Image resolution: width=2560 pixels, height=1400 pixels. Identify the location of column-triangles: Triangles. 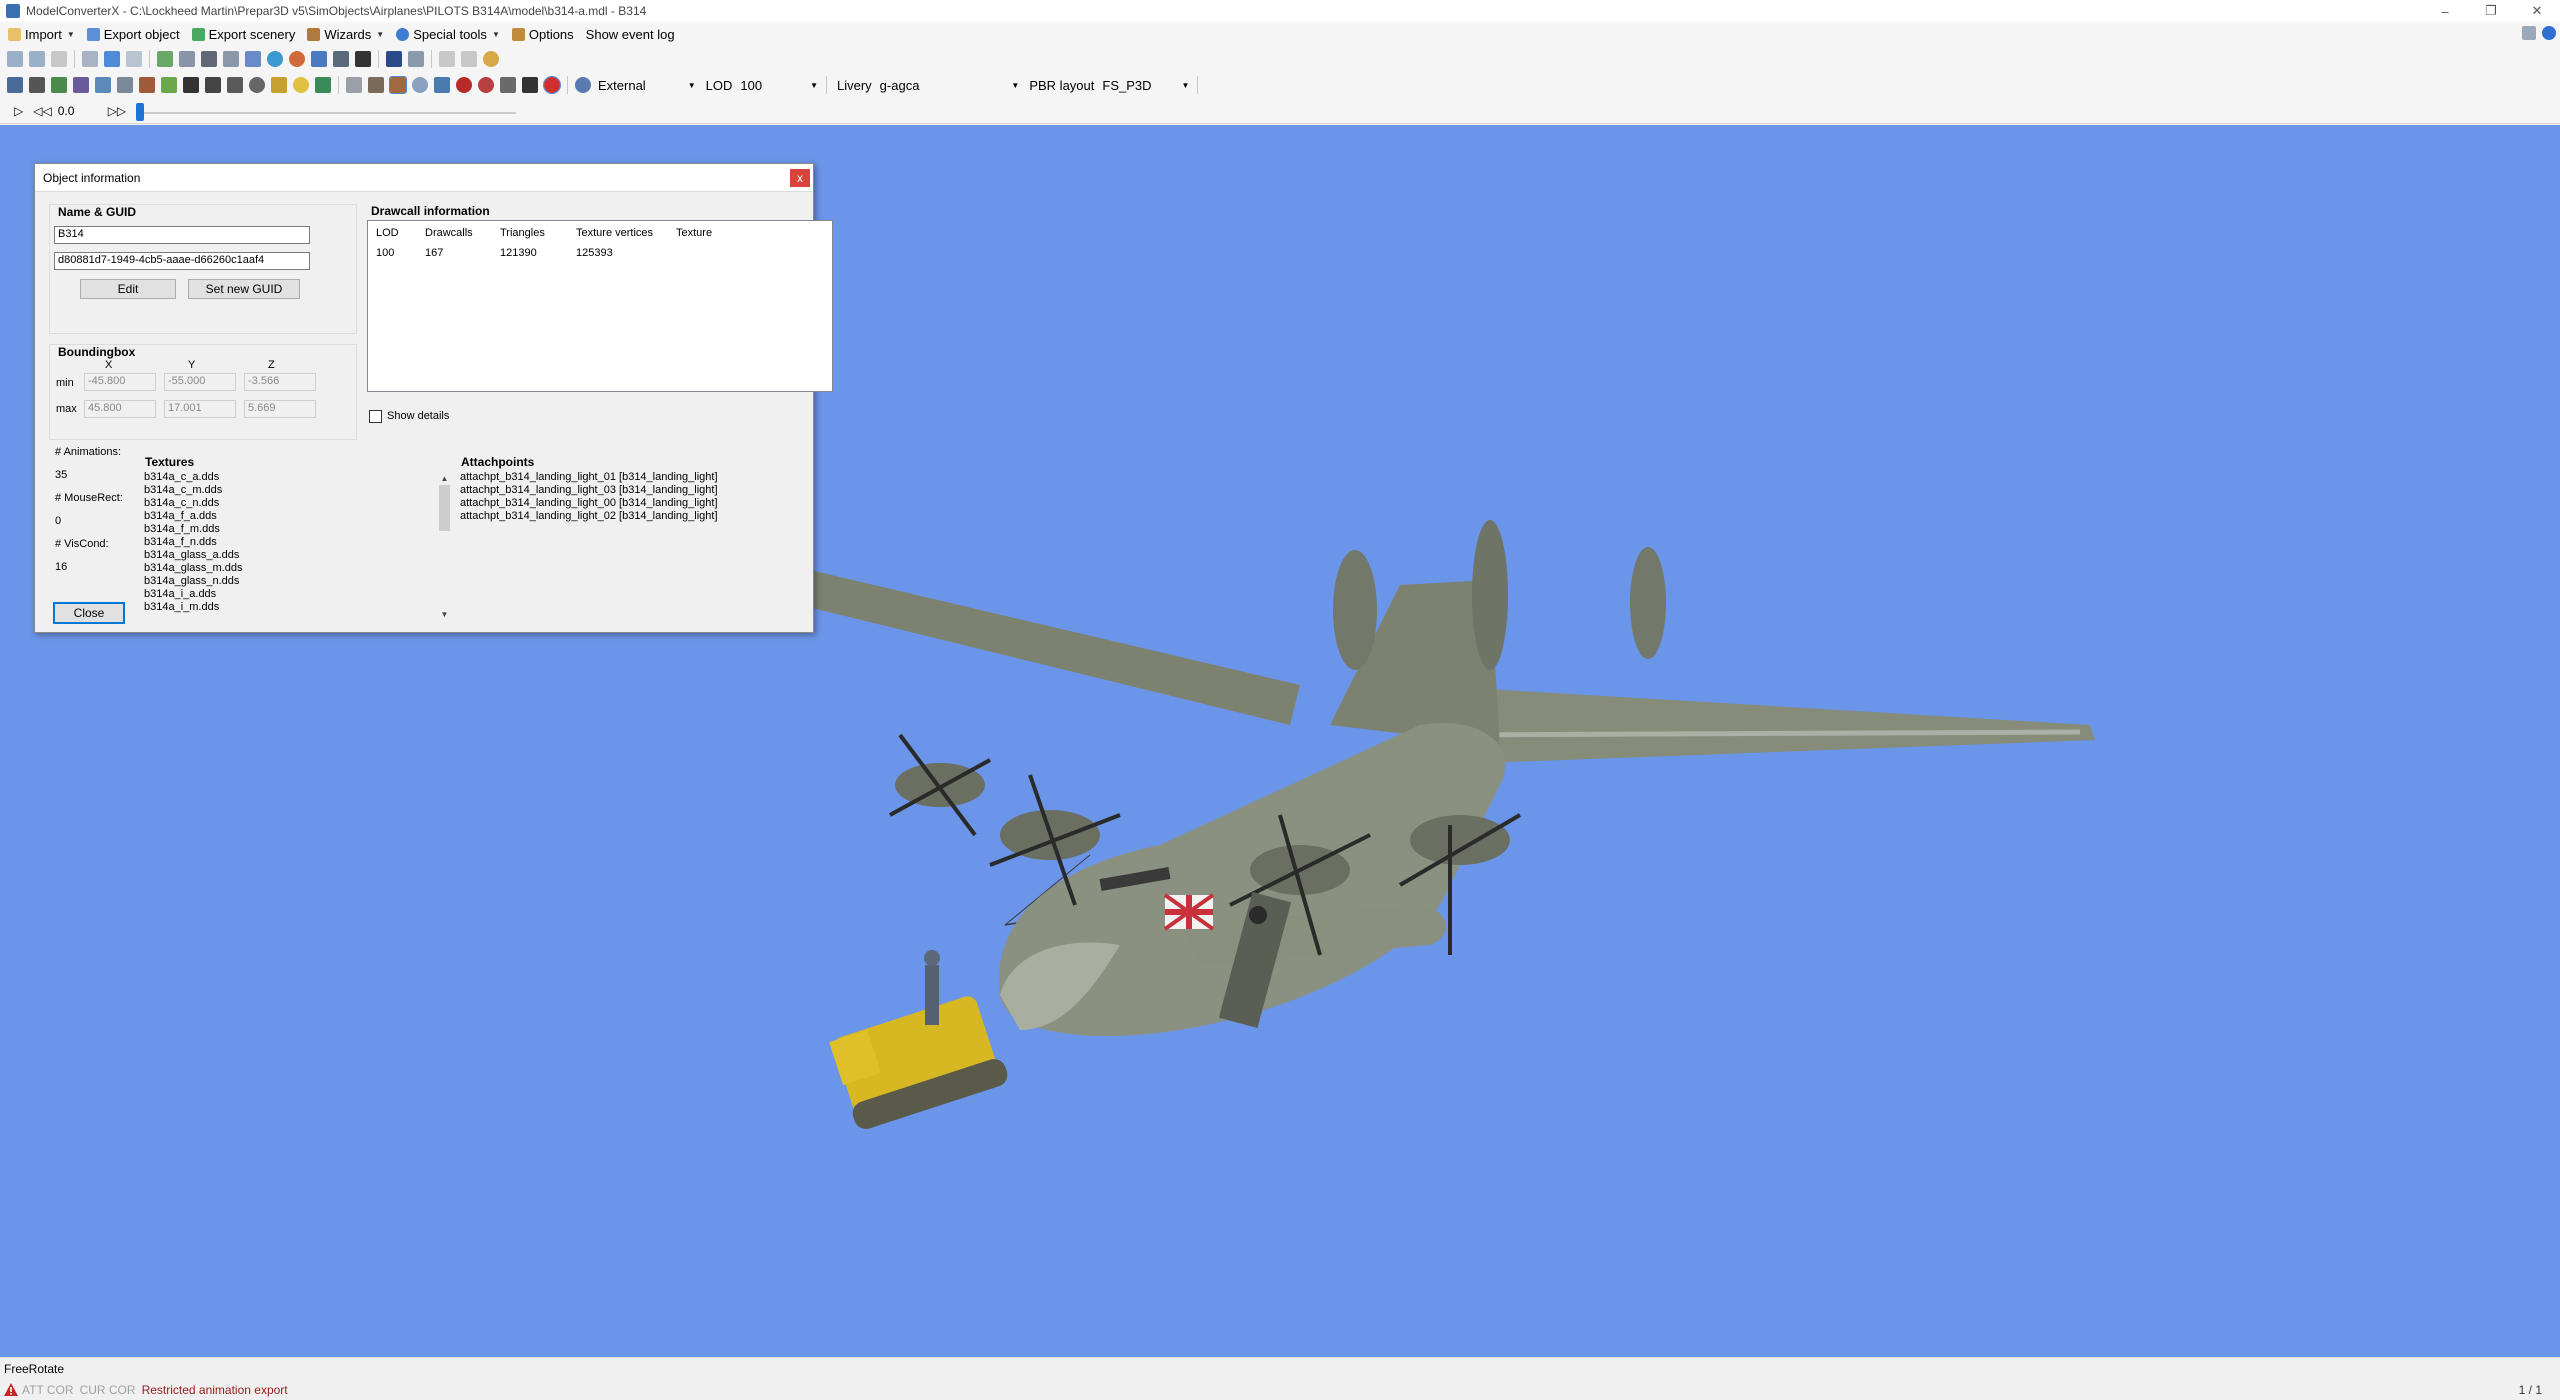
(522, 233).